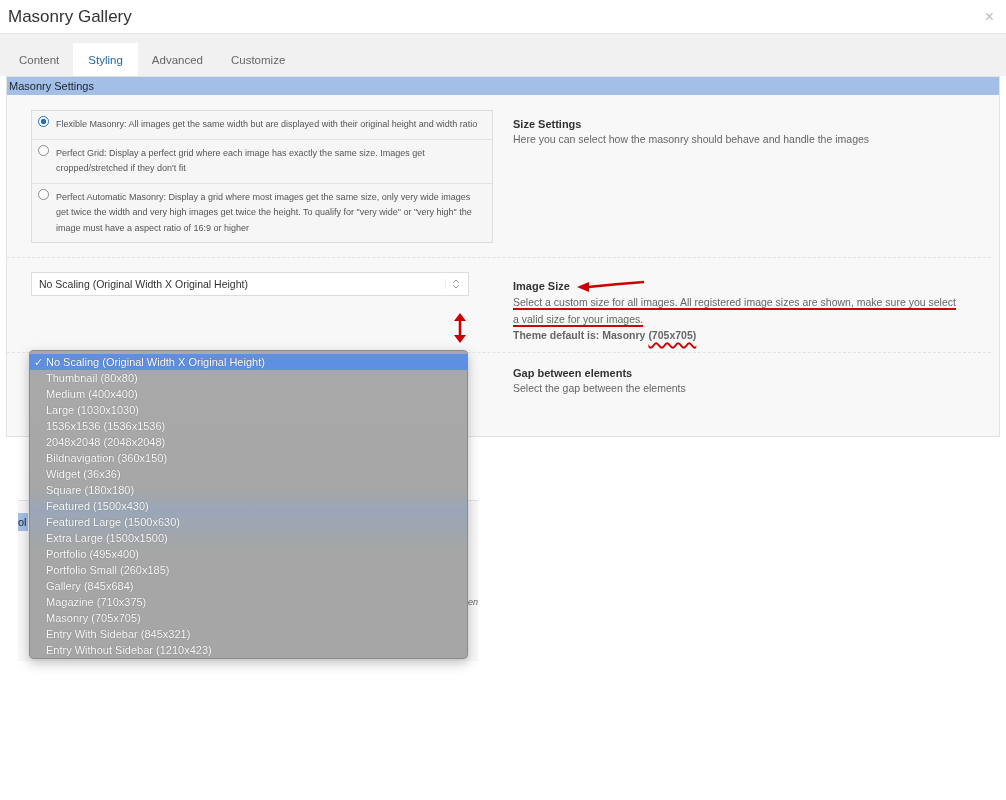 Image resolution: width=1006 pixels, height=800 pixels. I want to click on section-description: Select a custom size for all images. All registered image sizes are shown, make sure you select a valid size for your images., so click(735, 311).